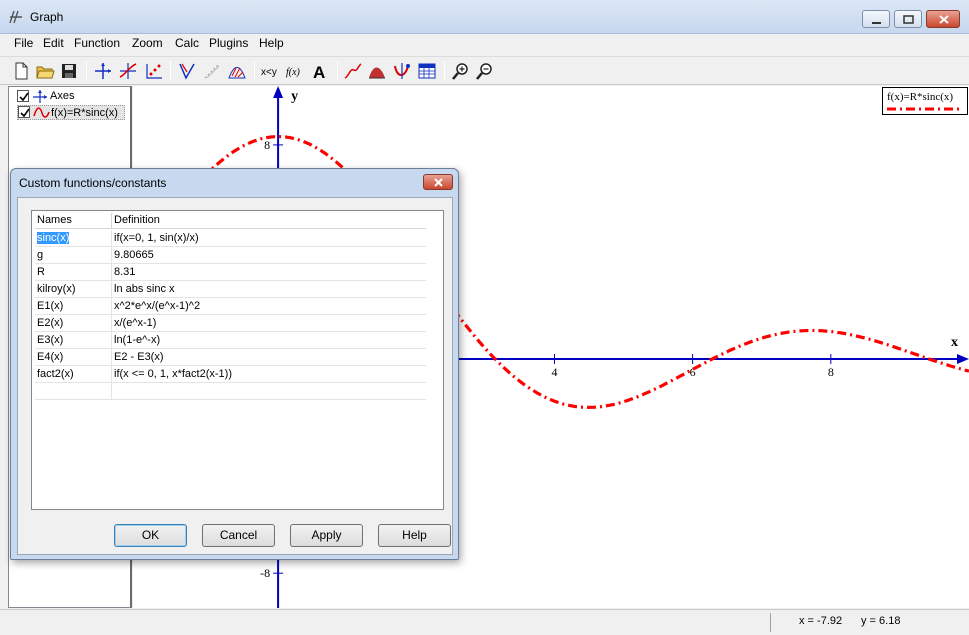 The height and width of the screenshot is (635, 969). I want to click on grid-cell-definition-text: if(x <= 0, 1, x*fact2(x-1)), so click(173, 374).